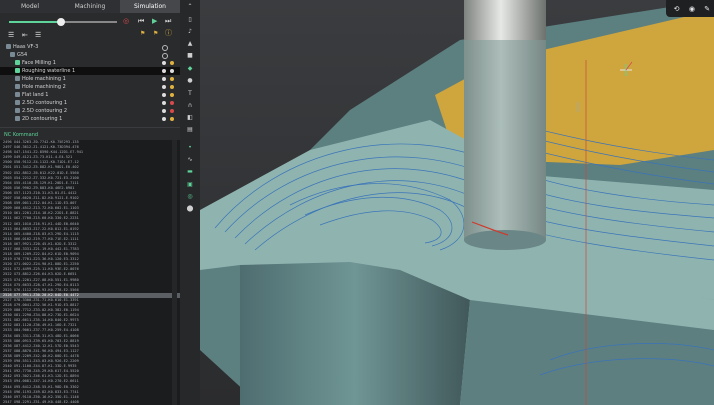 Image resolution: width=714 pixels, height=405 pixels. What do you see at coordinates (25, 35) in the screenshot?
I see `collapse-icon: ⇤` at bounding box center [25, 35].